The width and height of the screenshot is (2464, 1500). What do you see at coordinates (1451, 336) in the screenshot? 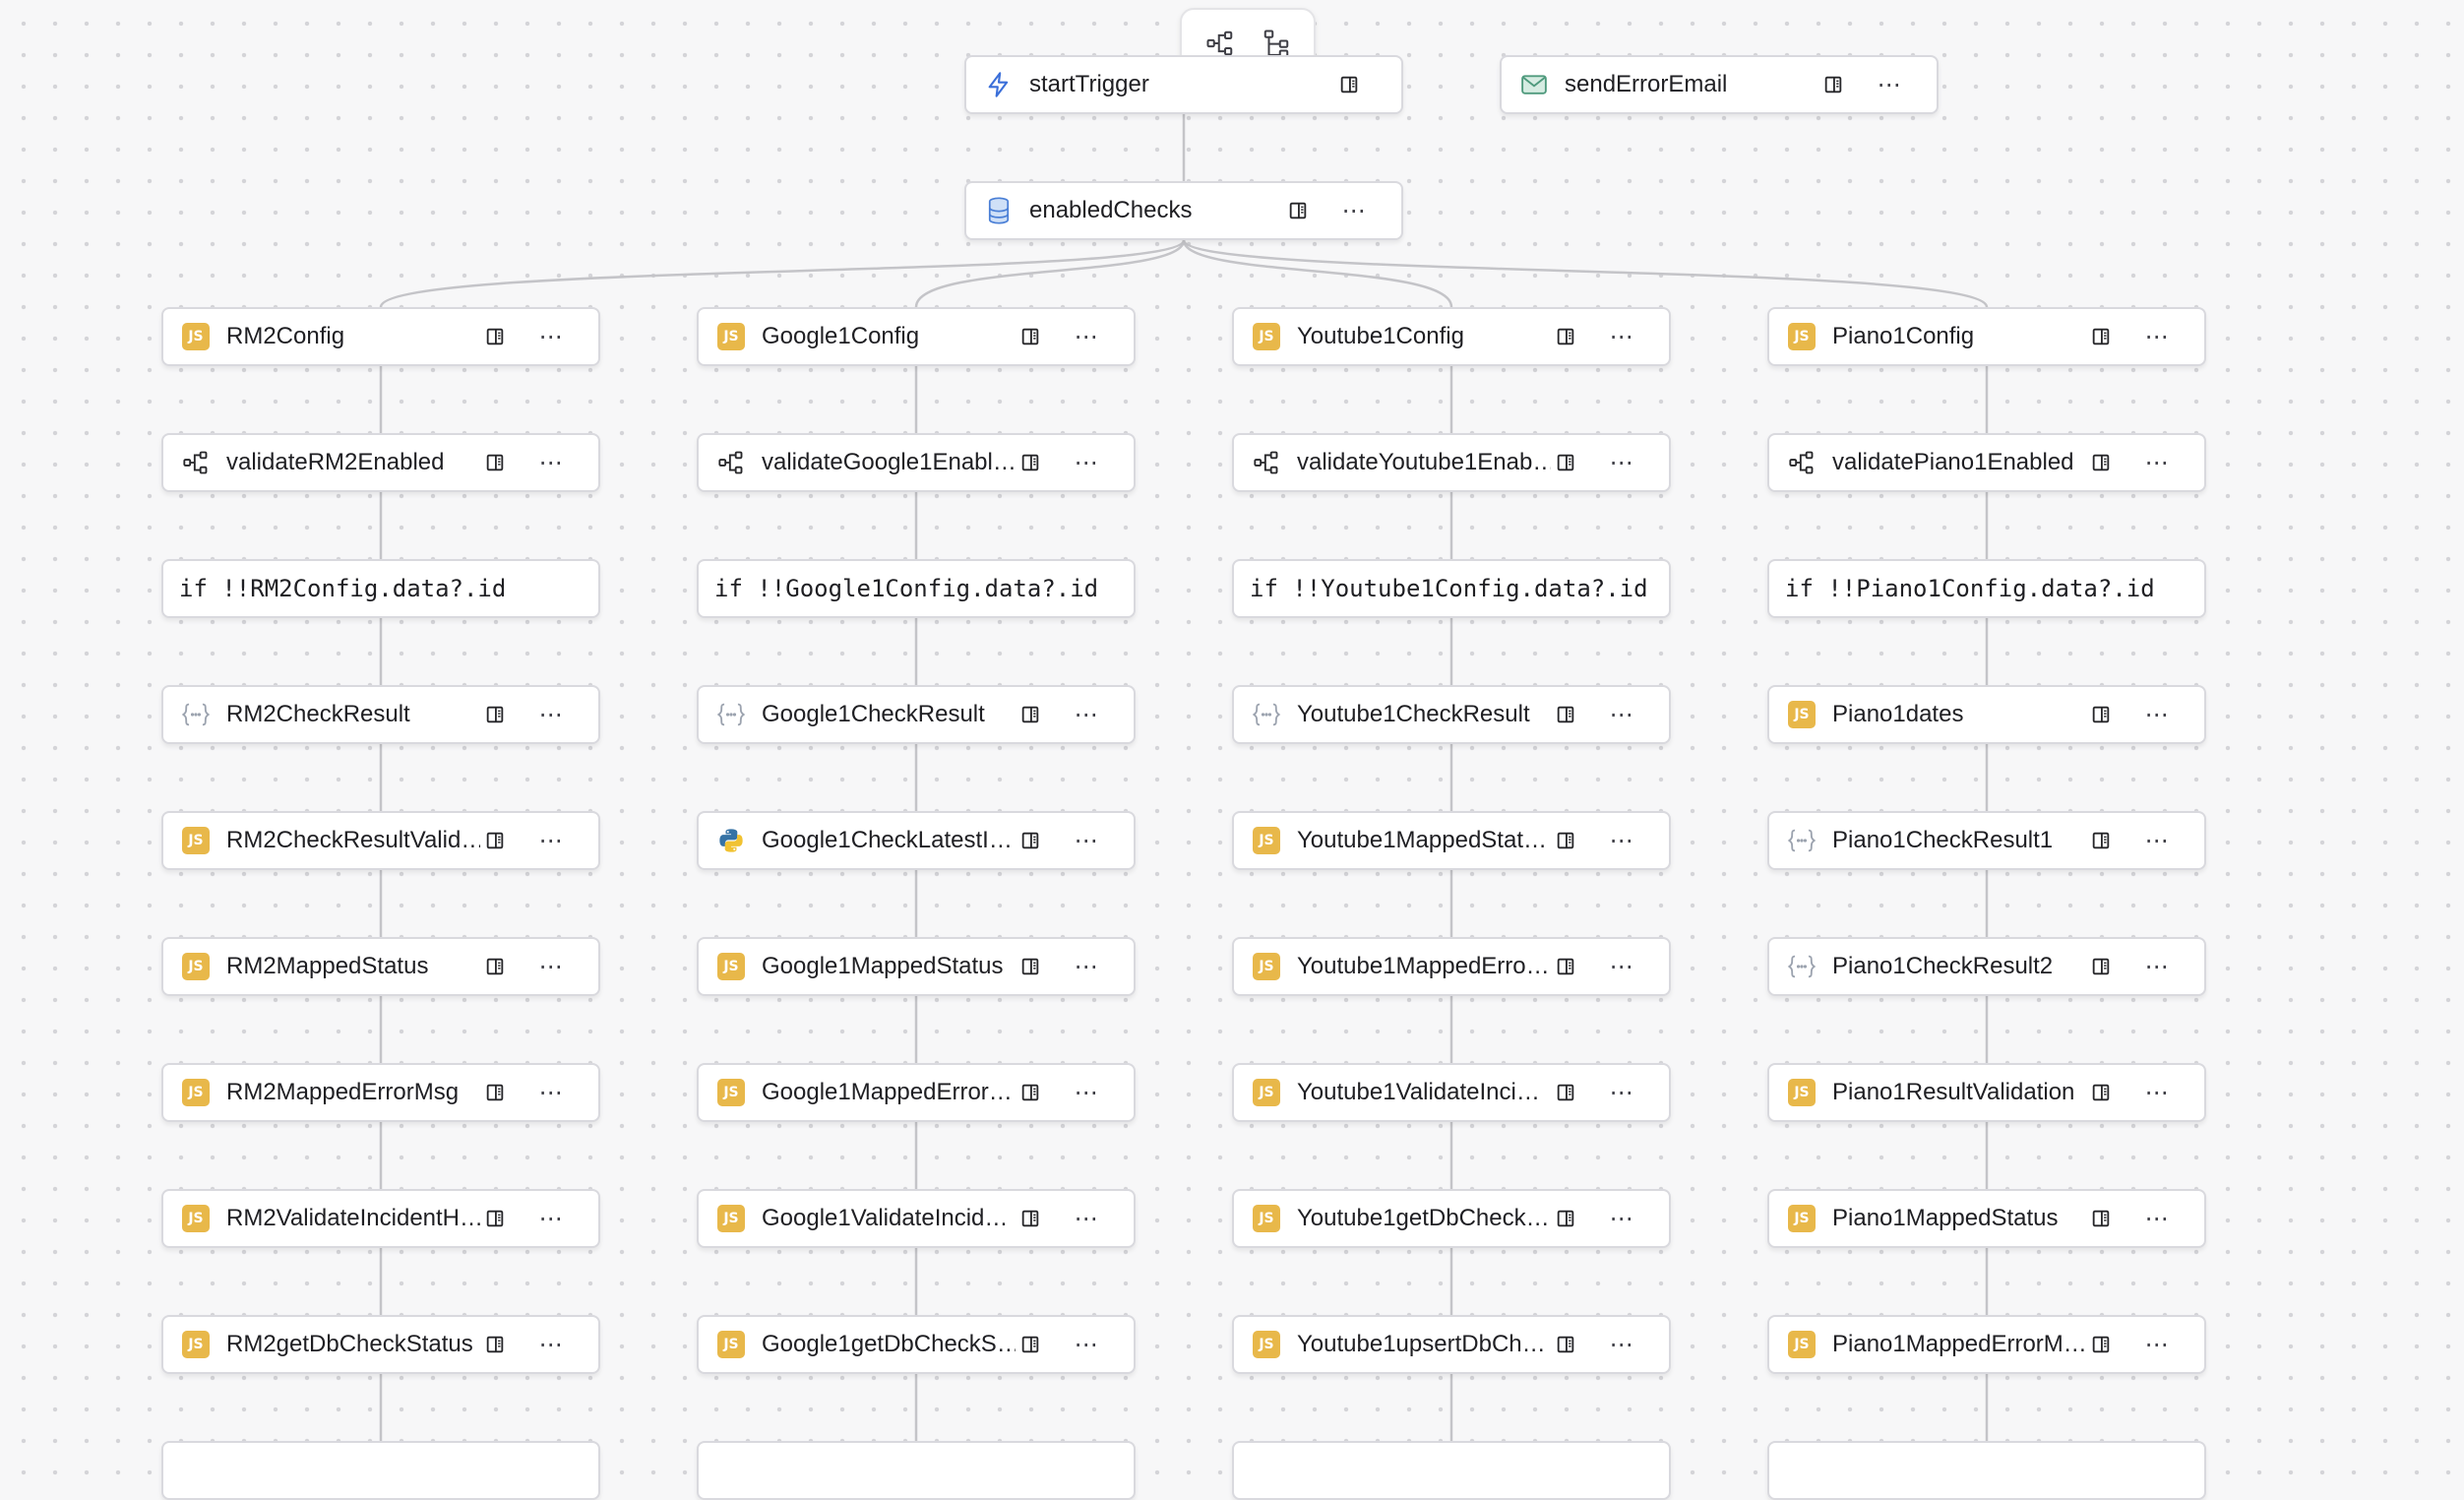
I see `workflow-node-youtube1config: JS Youtube1Config ⋯` at bounding box center [1451, 336].